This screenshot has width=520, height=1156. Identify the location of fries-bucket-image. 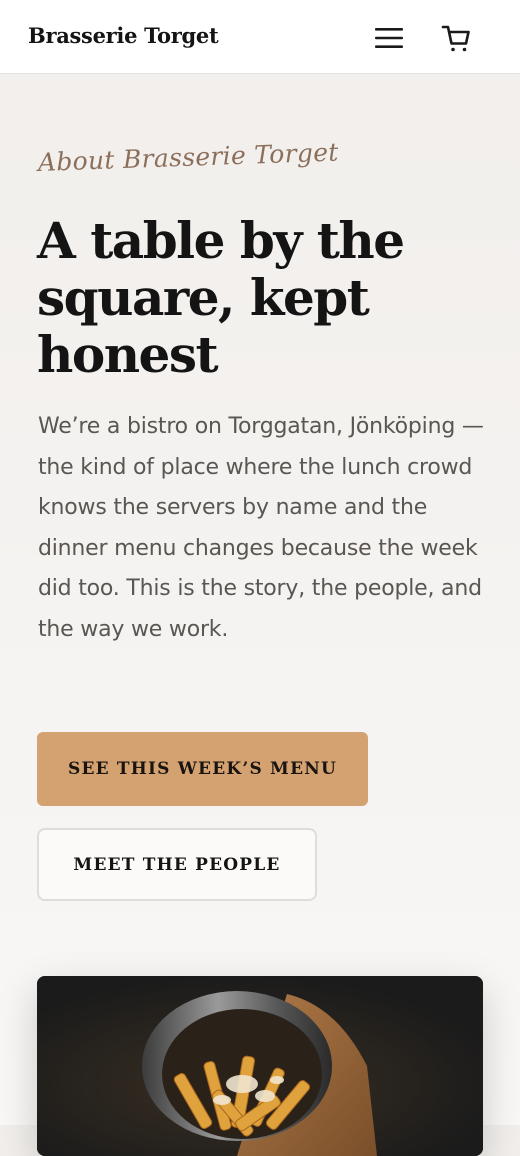
(260, 1066).